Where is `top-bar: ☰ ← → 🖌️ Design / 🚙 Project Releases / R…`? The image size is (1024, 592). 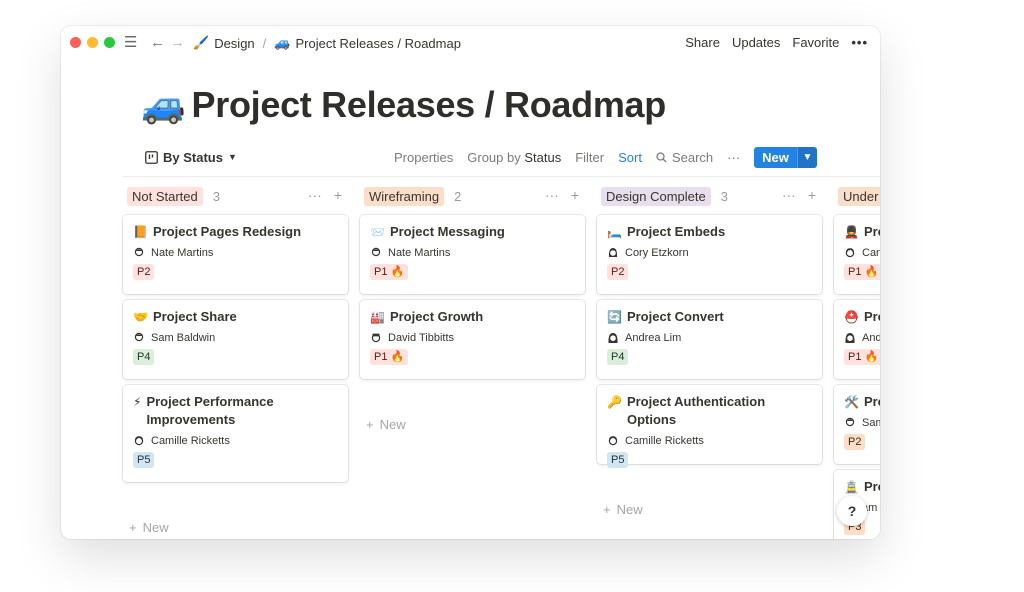 top-bar: ☰ ← → 🖌️ Design / 🚙 Project Releases / R… is located at coordinates (470, 43).